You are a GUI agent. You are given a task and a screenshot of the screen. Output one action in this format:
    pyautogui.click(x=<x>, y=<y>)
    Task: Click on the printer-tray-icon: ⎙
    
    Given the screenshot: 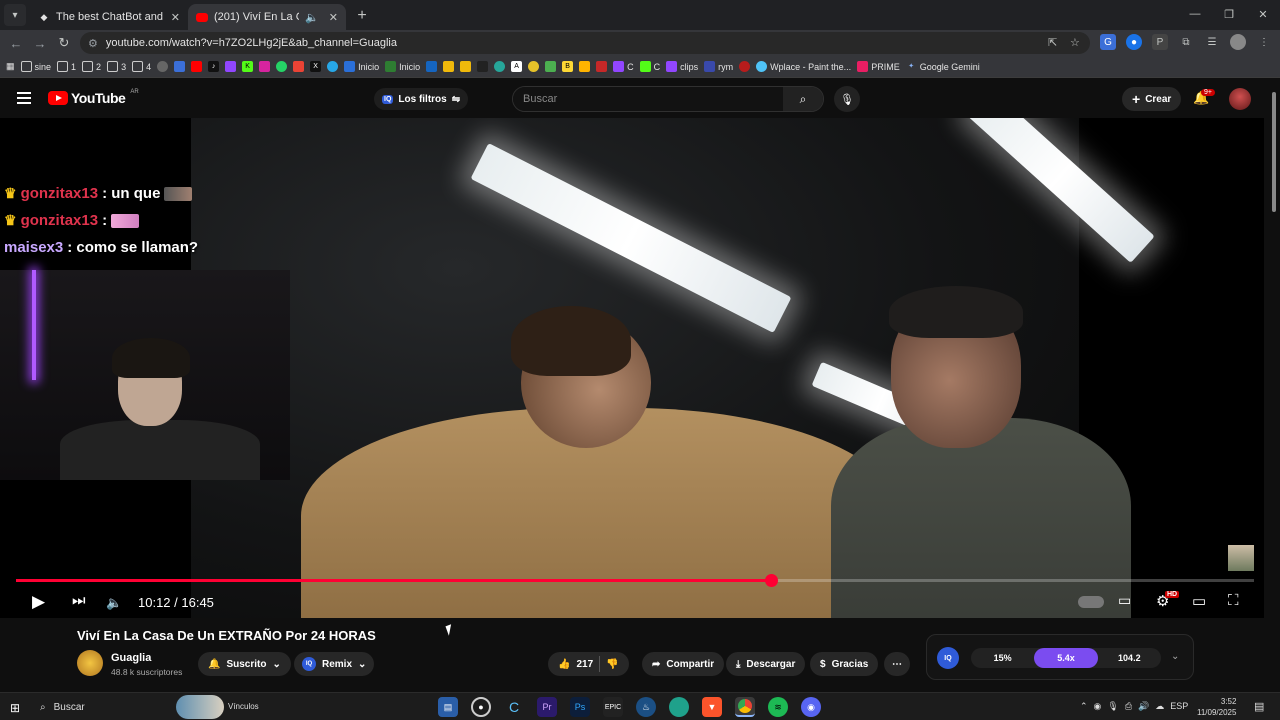 What is the action you would take?
    pyautogui.click(x=1128, y=706)
    